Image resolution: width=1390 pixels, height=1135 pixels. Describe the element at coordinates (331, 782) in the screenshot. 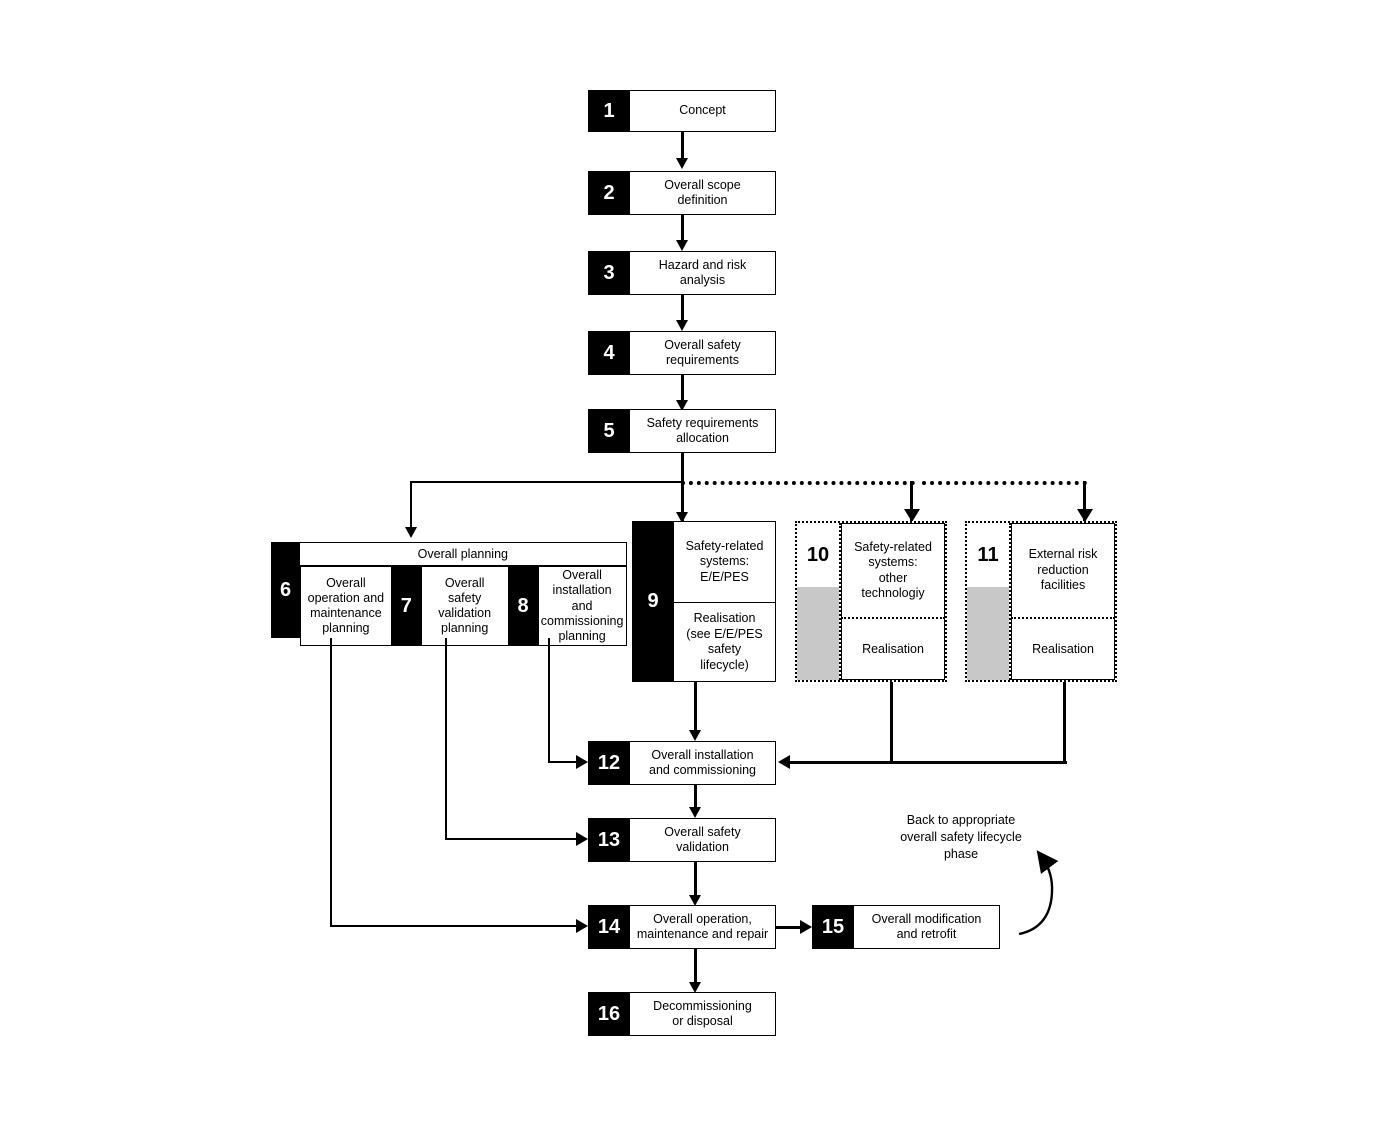

I see `connector-6-drop` at that location.